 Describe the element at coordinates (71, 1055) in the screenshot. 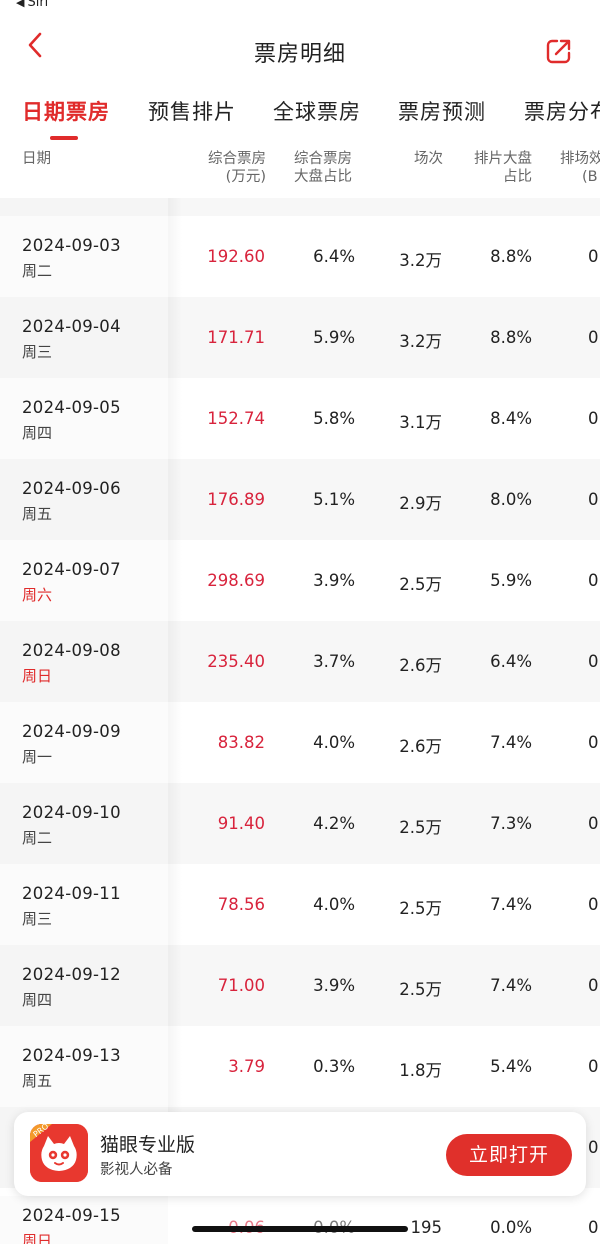

I see `row-date: 2024-09-13` at that location.